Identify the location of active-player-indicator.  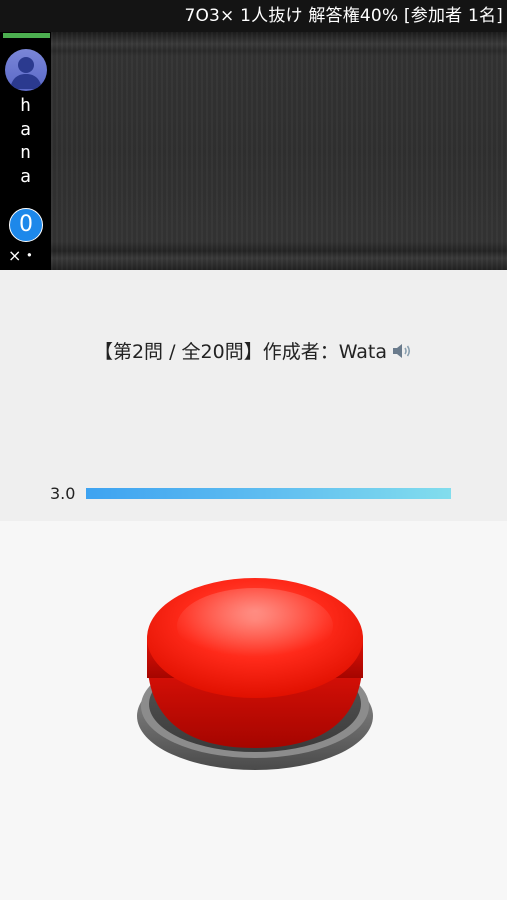
(26, 35).